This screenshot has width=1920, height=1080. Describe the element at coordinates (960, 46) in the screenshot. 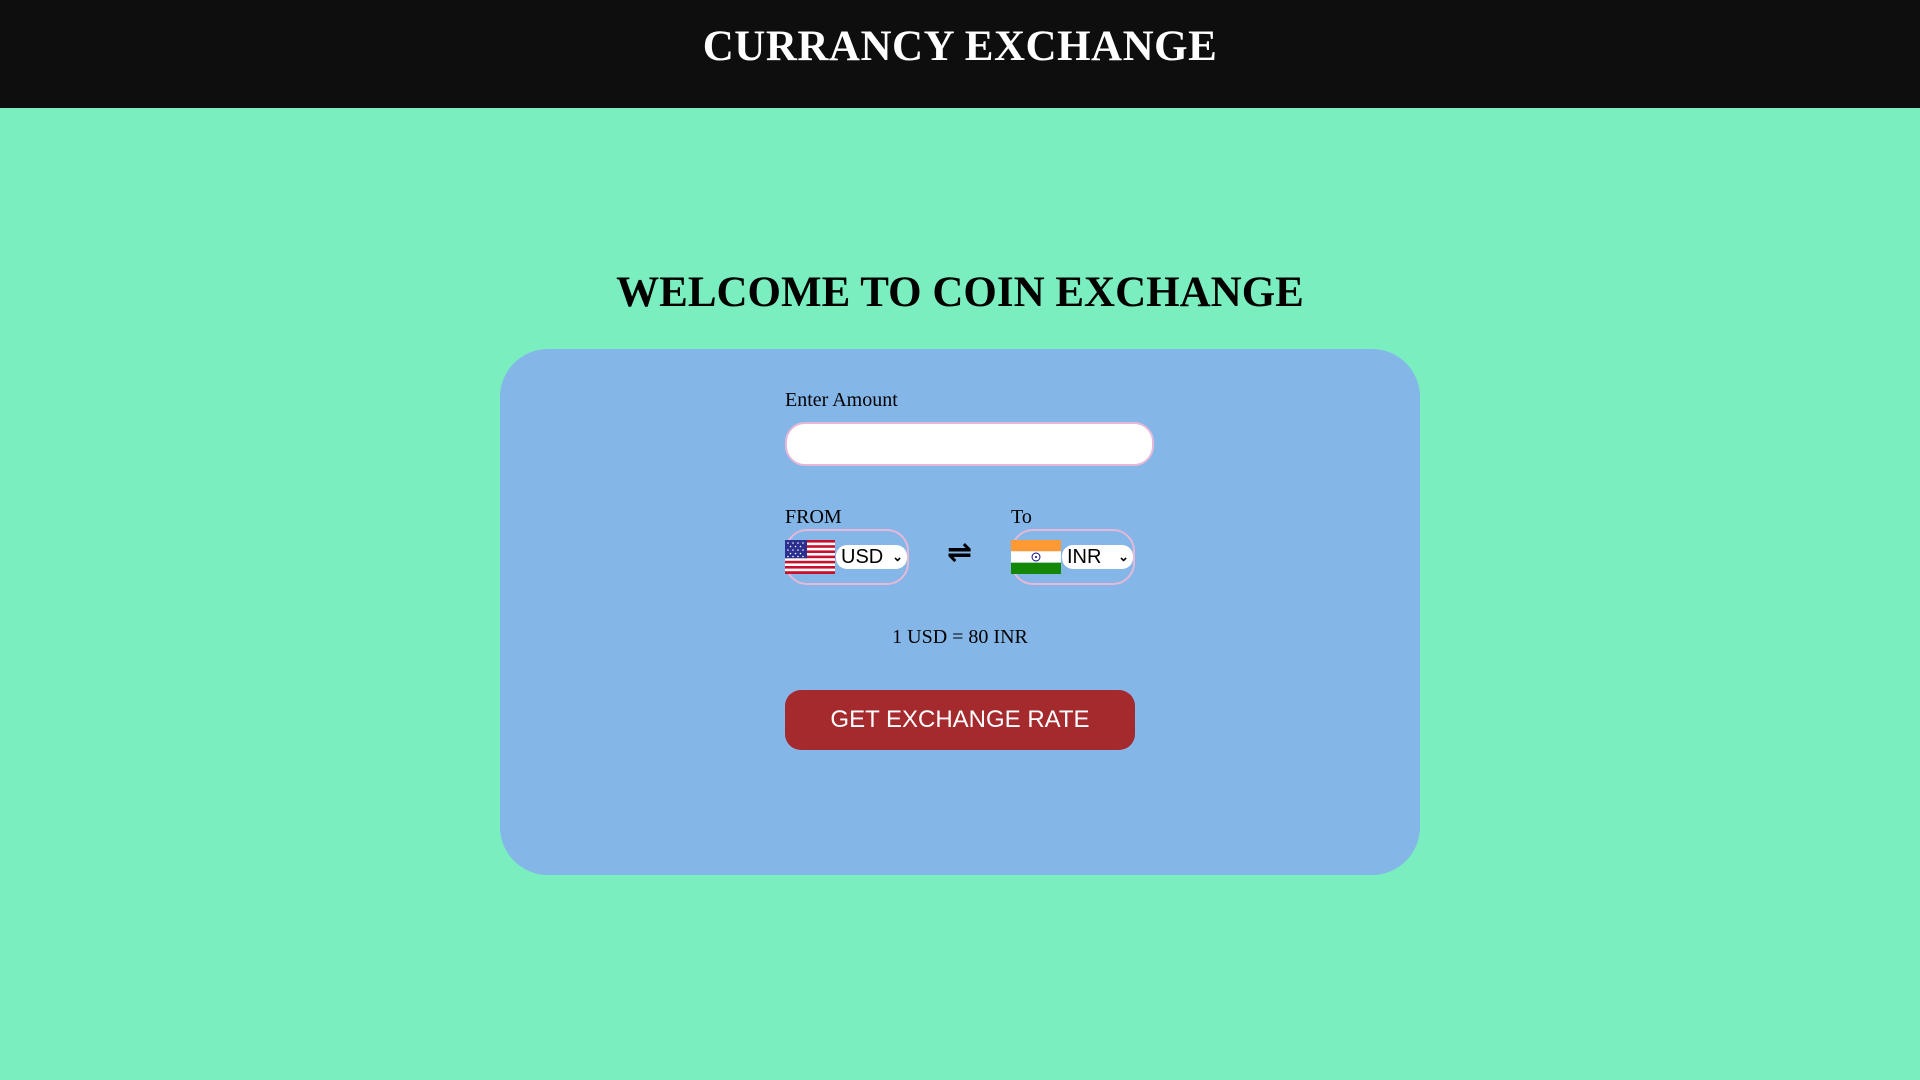

I see `app-title: CURRANCY EXCHANGE` at that location.